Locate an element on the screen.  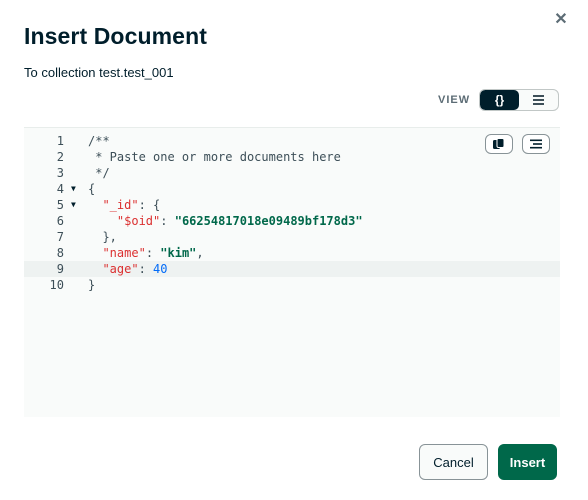
editor-line-active: 9 "age": 40 is located at coordinates (292, 269).